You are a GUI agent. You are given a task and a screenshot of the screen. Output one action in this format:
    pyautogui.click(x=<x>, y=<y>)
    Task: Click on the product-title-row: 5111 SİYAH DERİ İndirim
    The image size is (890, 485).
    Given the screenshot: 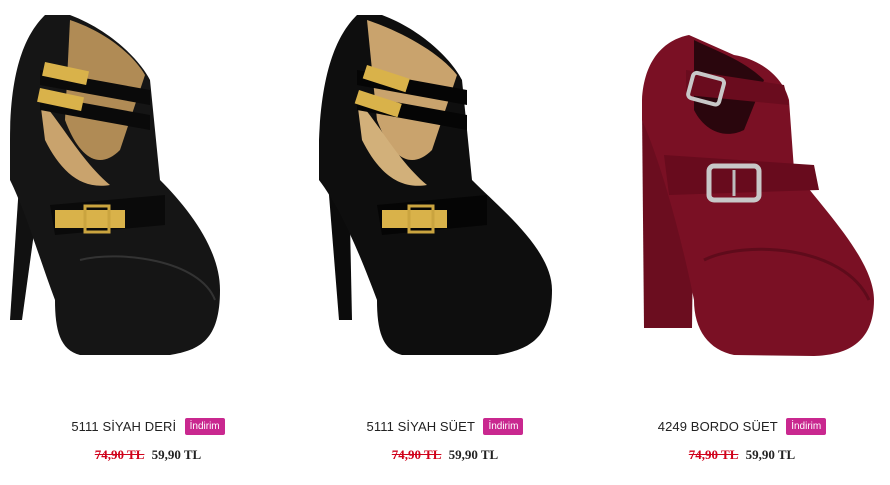 What is the action you would take?
    pyautogui.click(x=148, y=429)
    